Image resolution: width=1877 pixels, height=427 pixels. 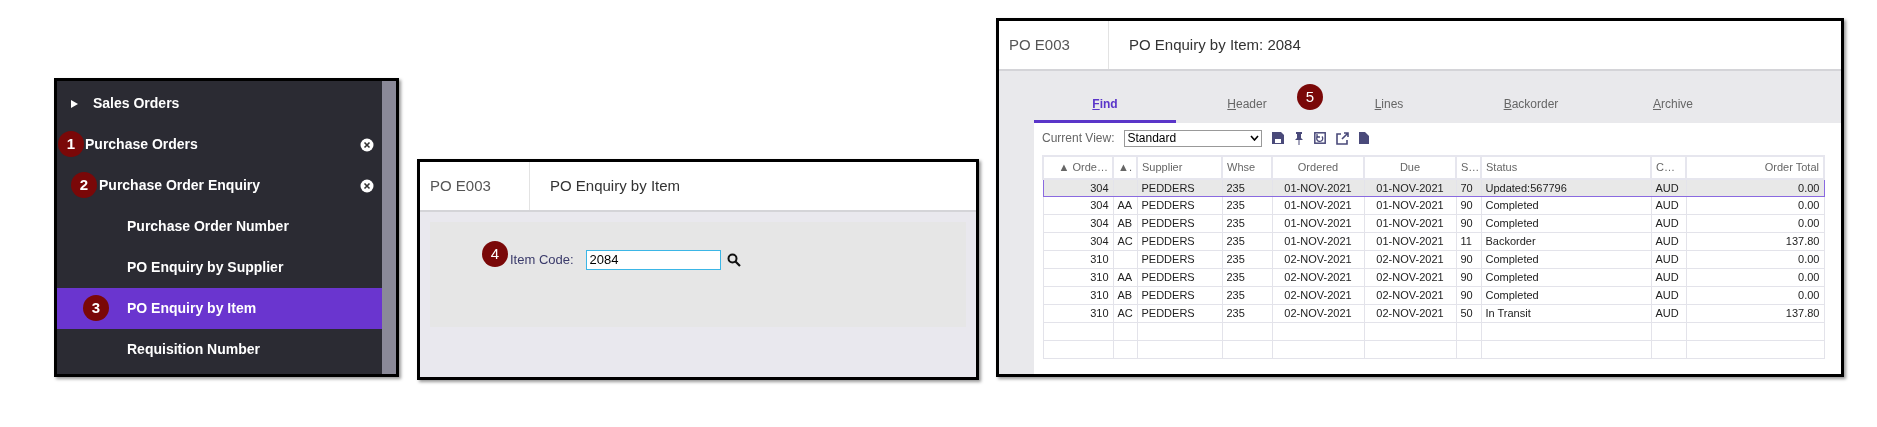 What do you see at coordinates (1566, 241) in the screenshot?
I see `table-cell: Backorder` at bounding box center [1566, 241].